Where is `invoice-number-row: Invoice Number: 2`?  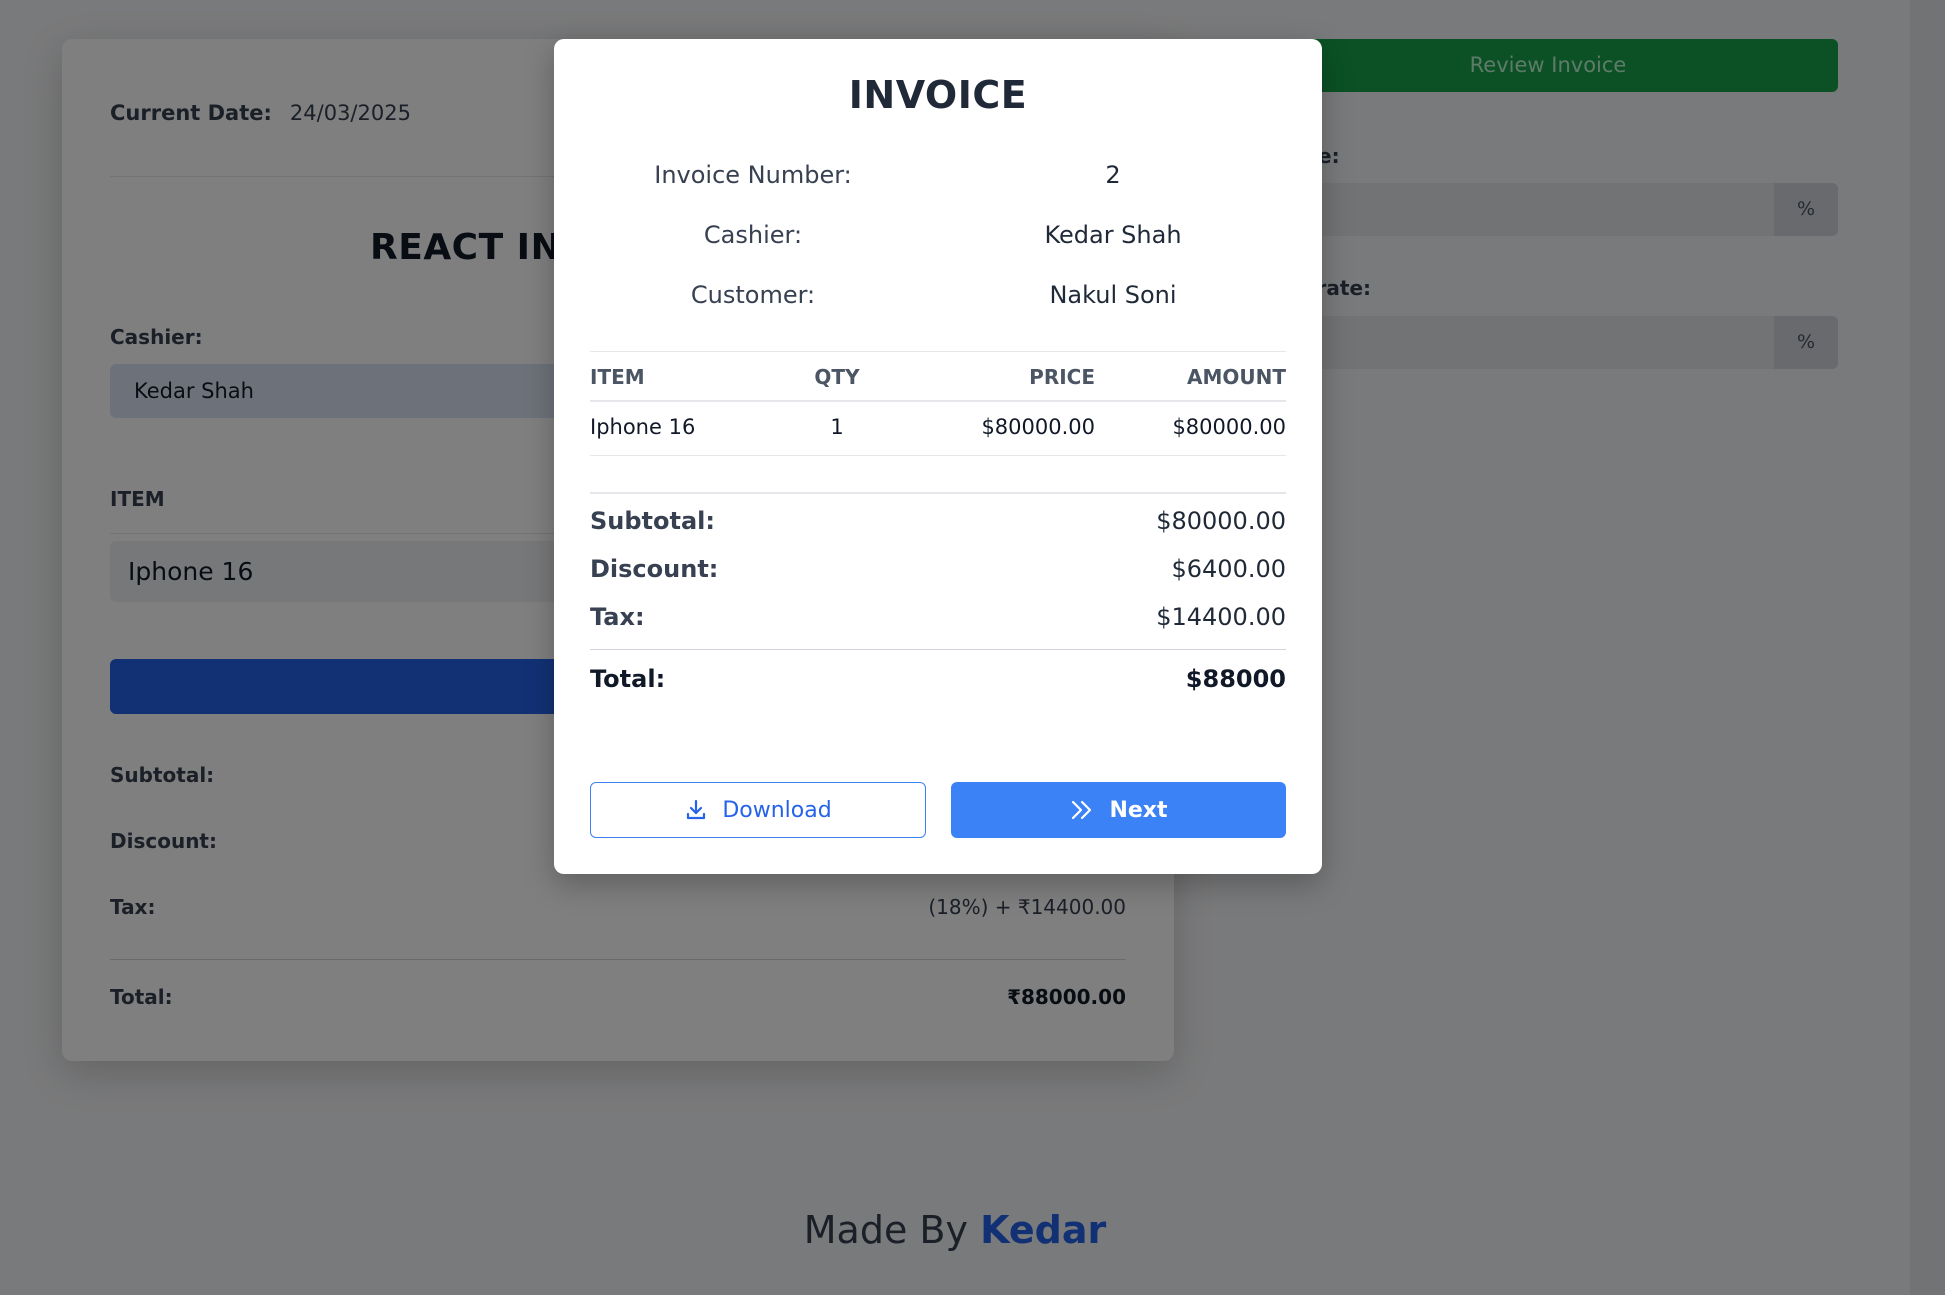
invoice-number-row: Invoice Number: 2 is located at coordinates (938, 178).